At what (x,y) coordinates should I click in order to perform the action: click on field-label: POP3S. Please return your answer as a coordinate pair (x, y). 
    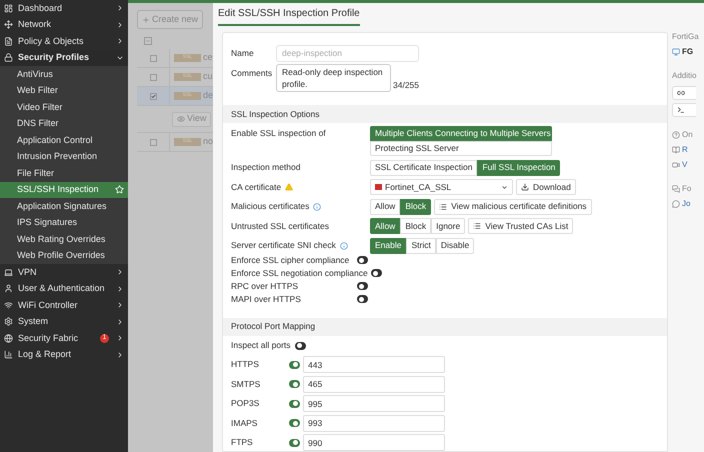
    Looking at the image, I should click on (245, 403).